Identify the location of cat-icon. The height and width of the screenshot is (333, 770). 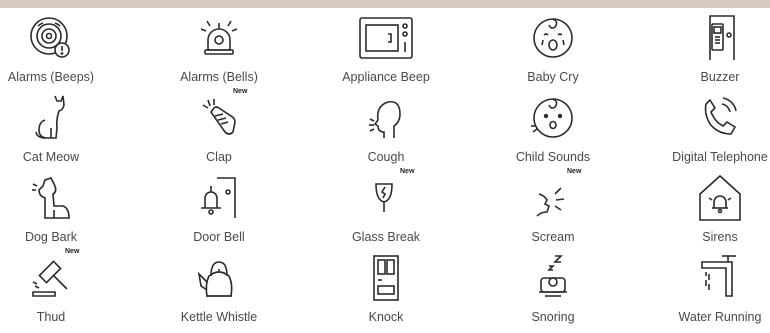
(51, 117).